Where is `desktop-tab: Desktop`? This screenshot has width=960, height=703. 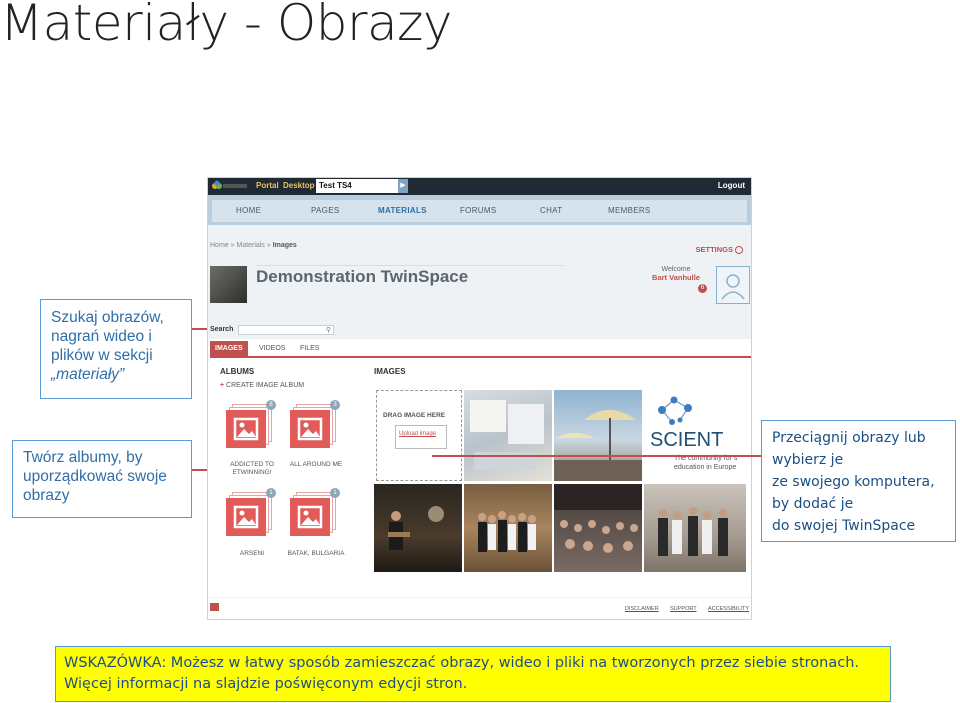 desktop-tab: Desktop is located at coordinates (299, 185).